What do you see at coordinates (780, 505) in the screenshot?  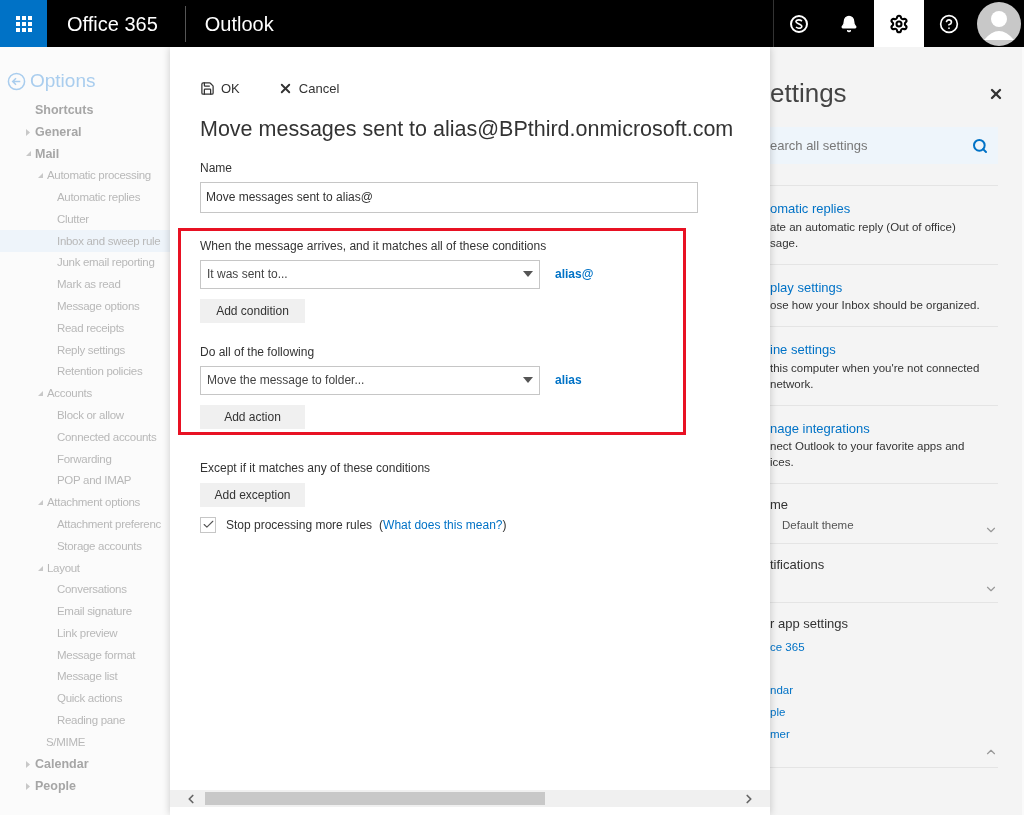 I see `section-heading: me` at bounding box center [780, 505].